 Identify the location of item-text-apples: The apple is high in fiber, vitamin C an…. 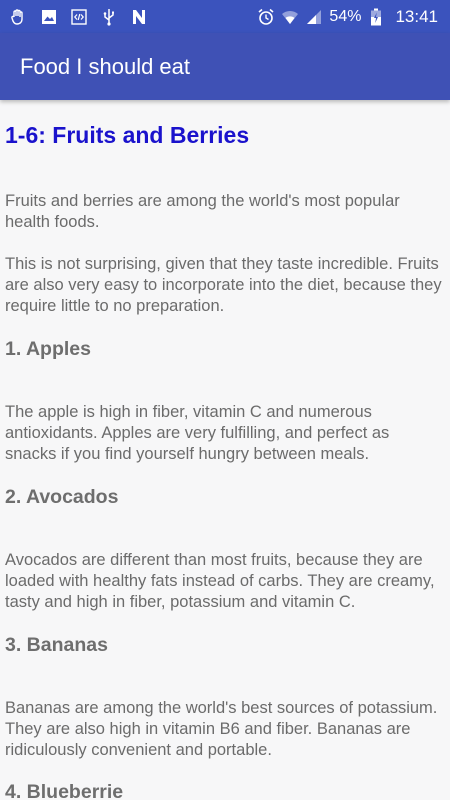
(197, 433).